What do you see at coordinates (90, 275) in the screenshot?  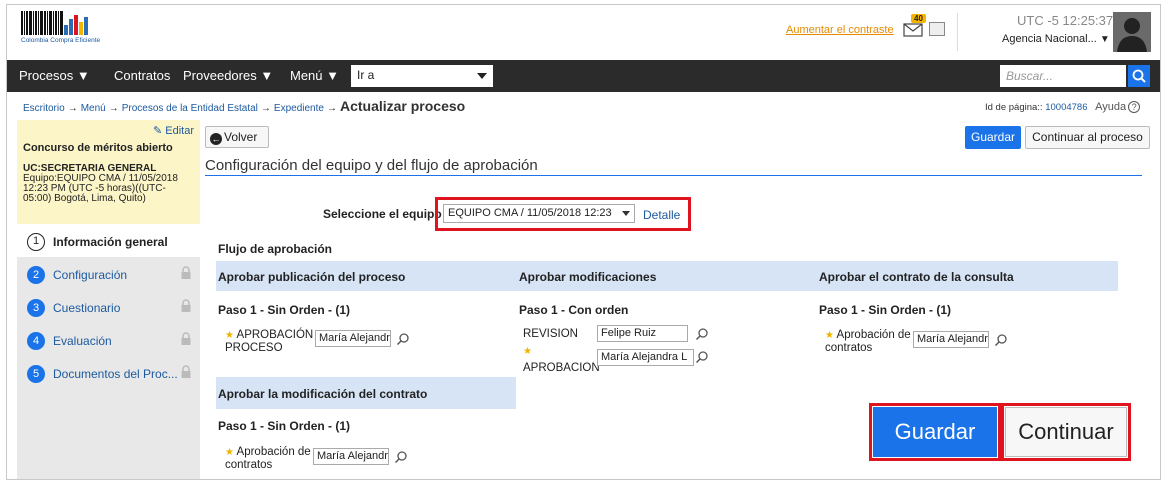 I see `step-label: Configuración` at bounding box center [90, 275].